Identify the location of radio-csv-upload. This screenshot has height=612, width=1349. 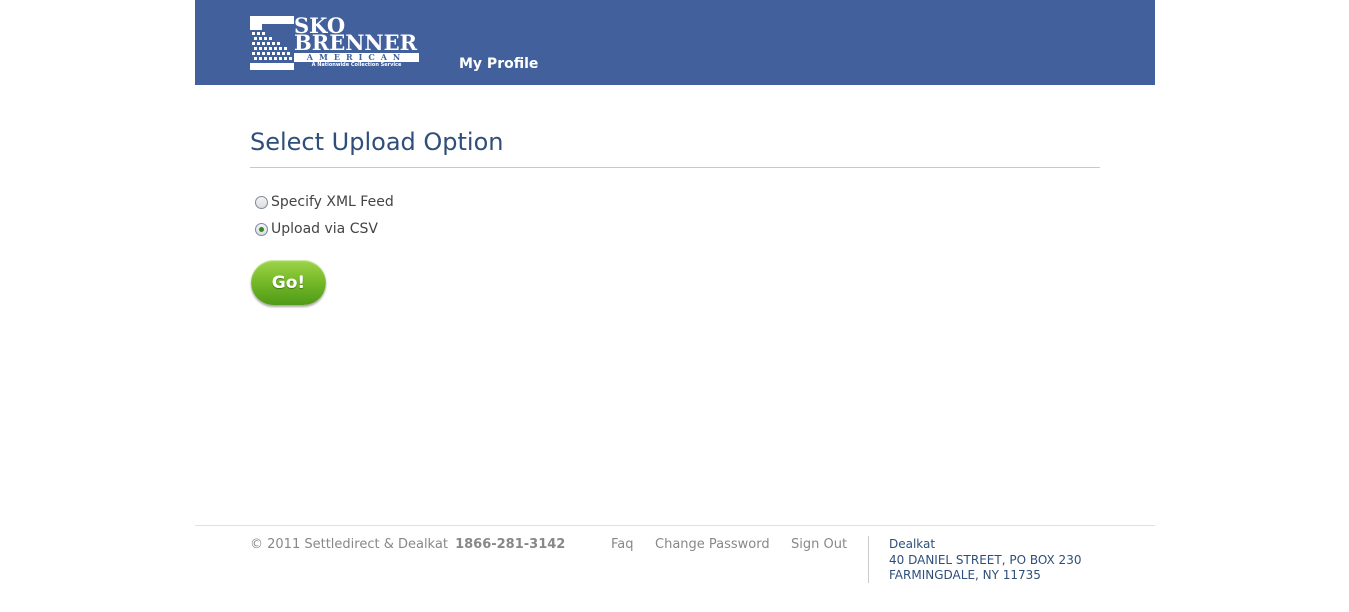
(261, 229).